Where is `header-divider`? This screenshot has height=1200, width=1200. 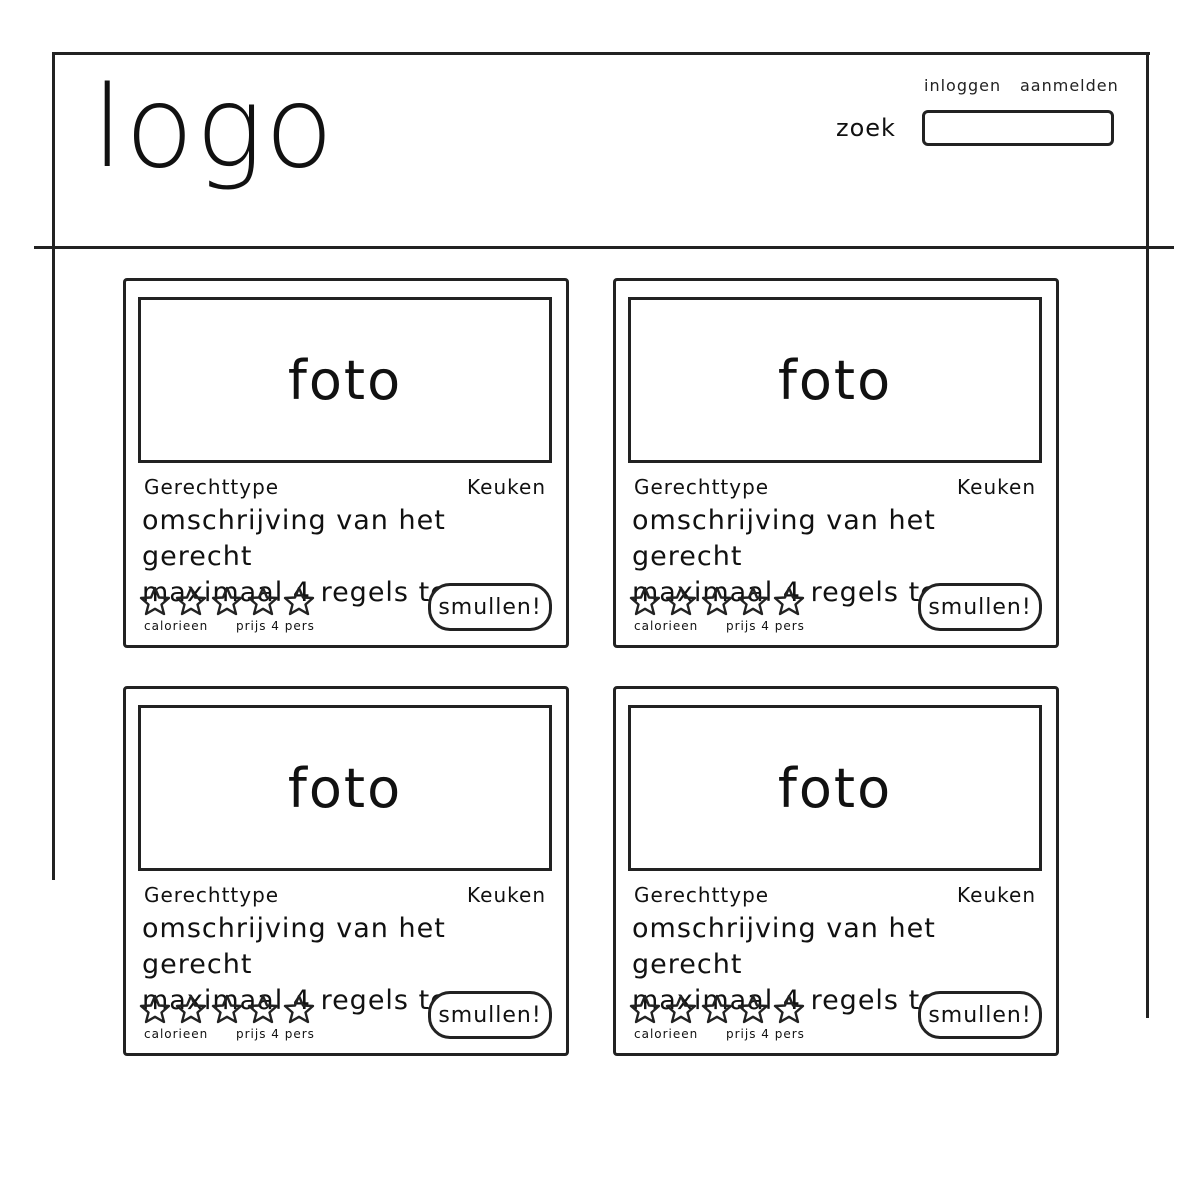 header-divider is located at coordinates (604, 247).